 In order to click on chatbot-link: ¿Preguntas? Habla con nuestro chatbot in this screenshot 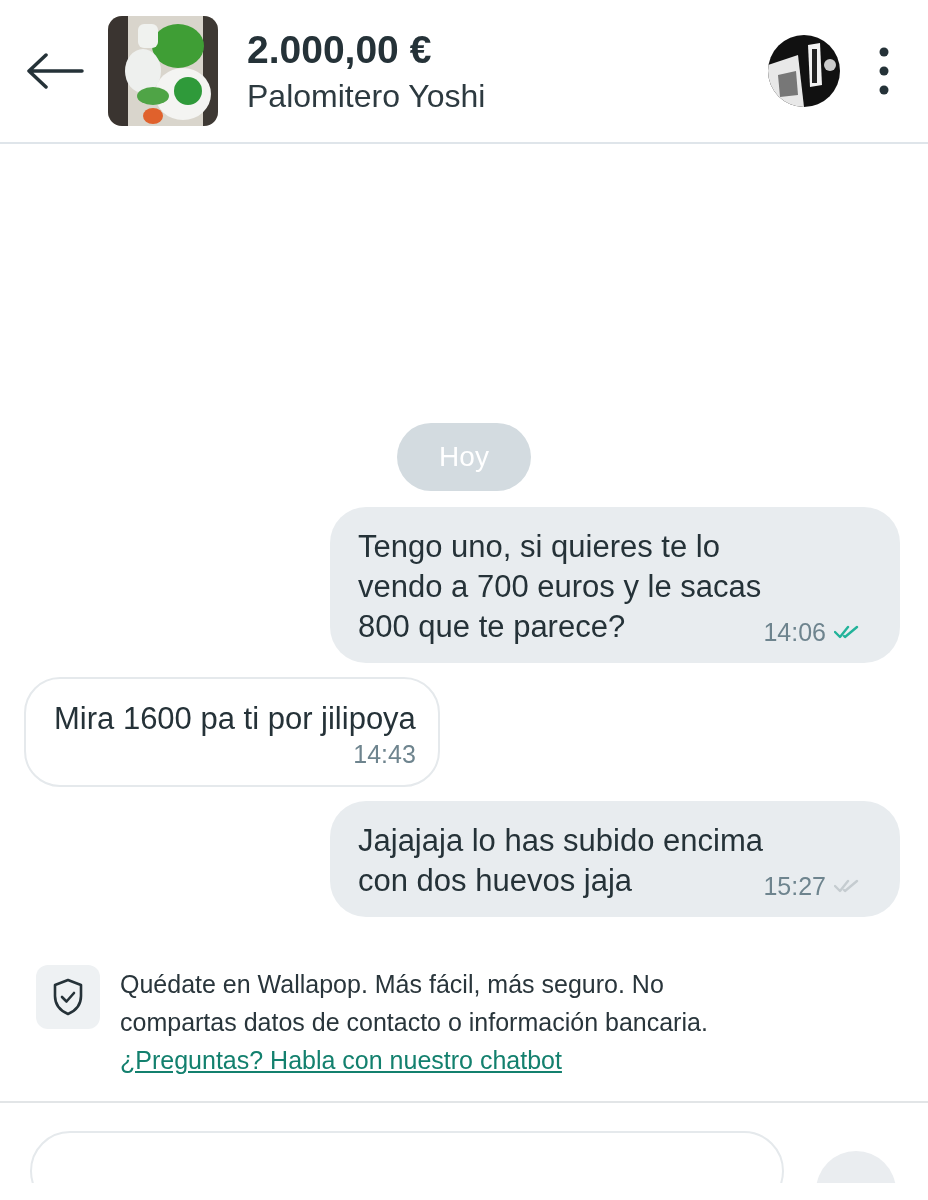, I will do `click(341, 1060)`.